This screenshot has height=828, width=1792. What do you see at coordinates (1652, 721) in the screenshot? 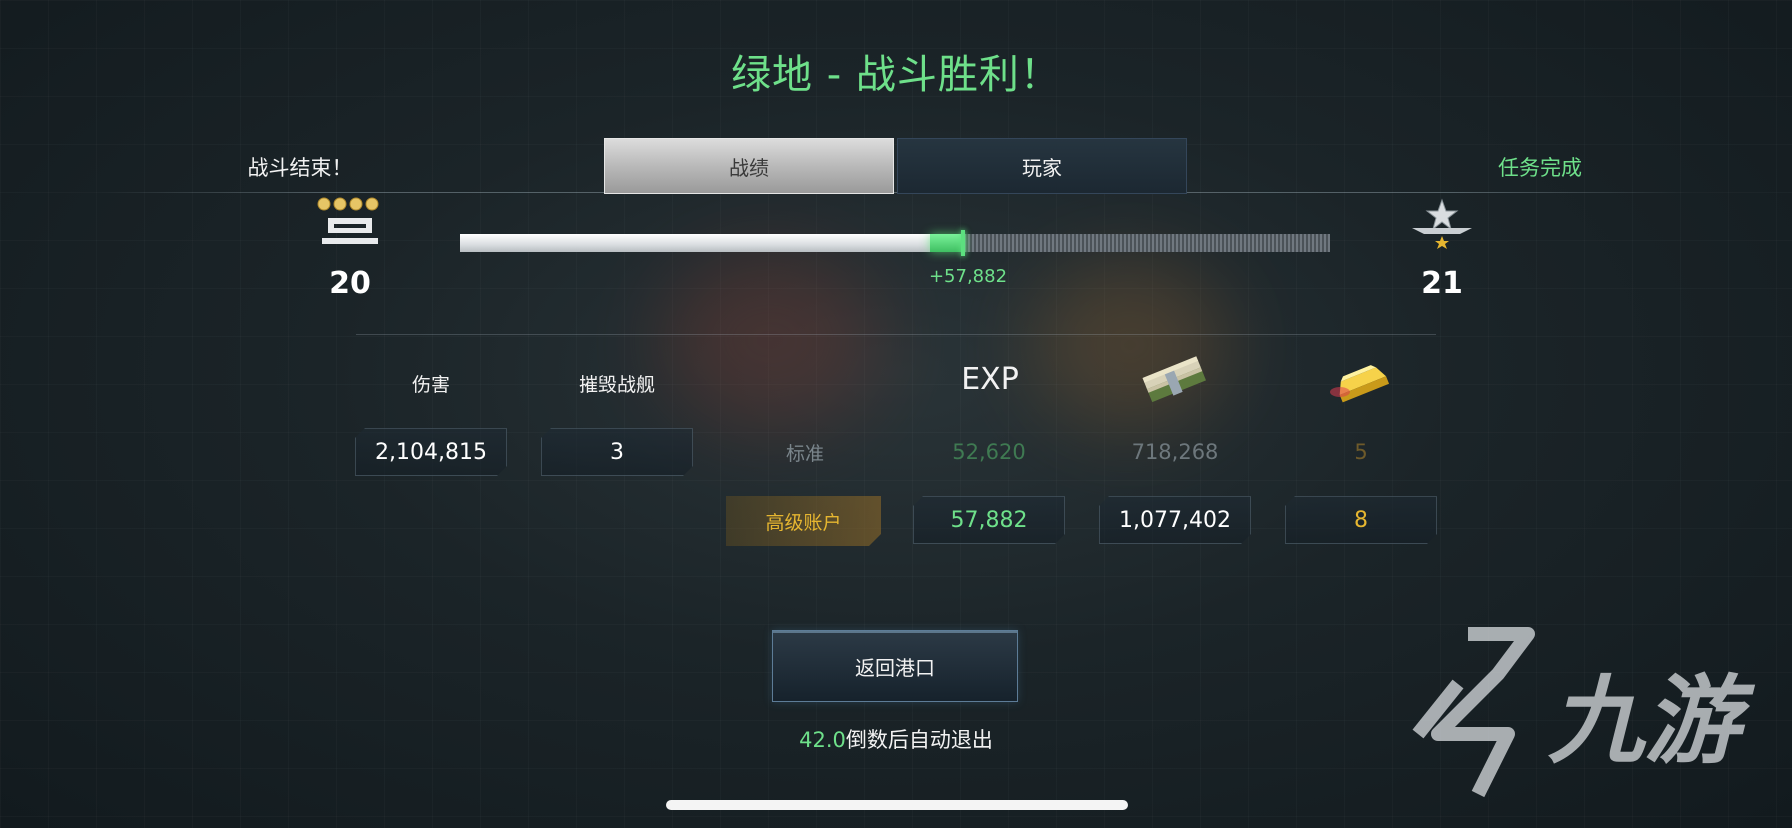
I see `watermark-text: 九游` at bounding box center [1652, 721].